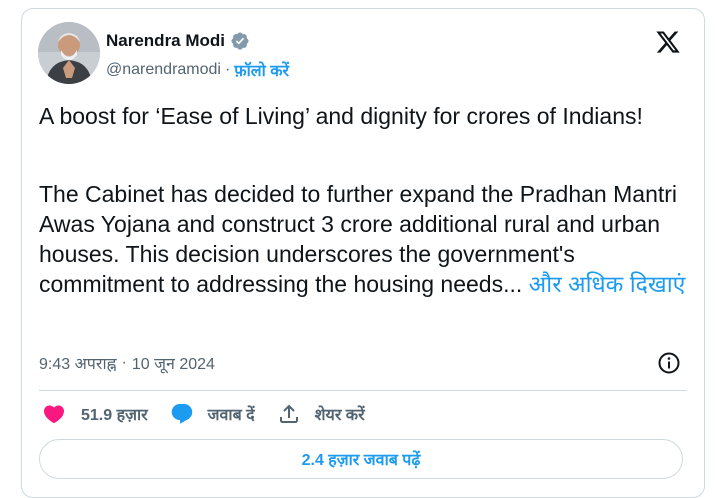 The width and height of the screenshot is (717, 498). I want to click on show-more-link: और अधिक दिखाएं, so click(604, 284).